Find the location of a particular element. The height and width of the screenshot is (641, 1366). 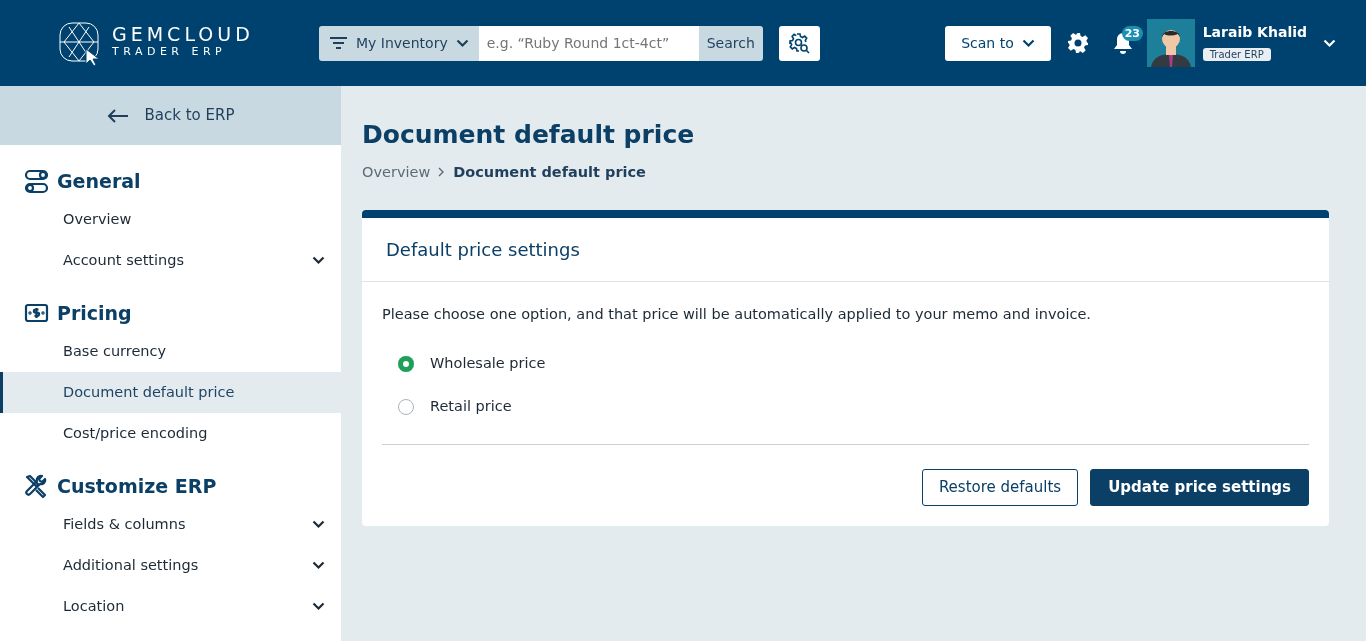

item-label: Cost/price encoding is located at coordinates (135, 433).